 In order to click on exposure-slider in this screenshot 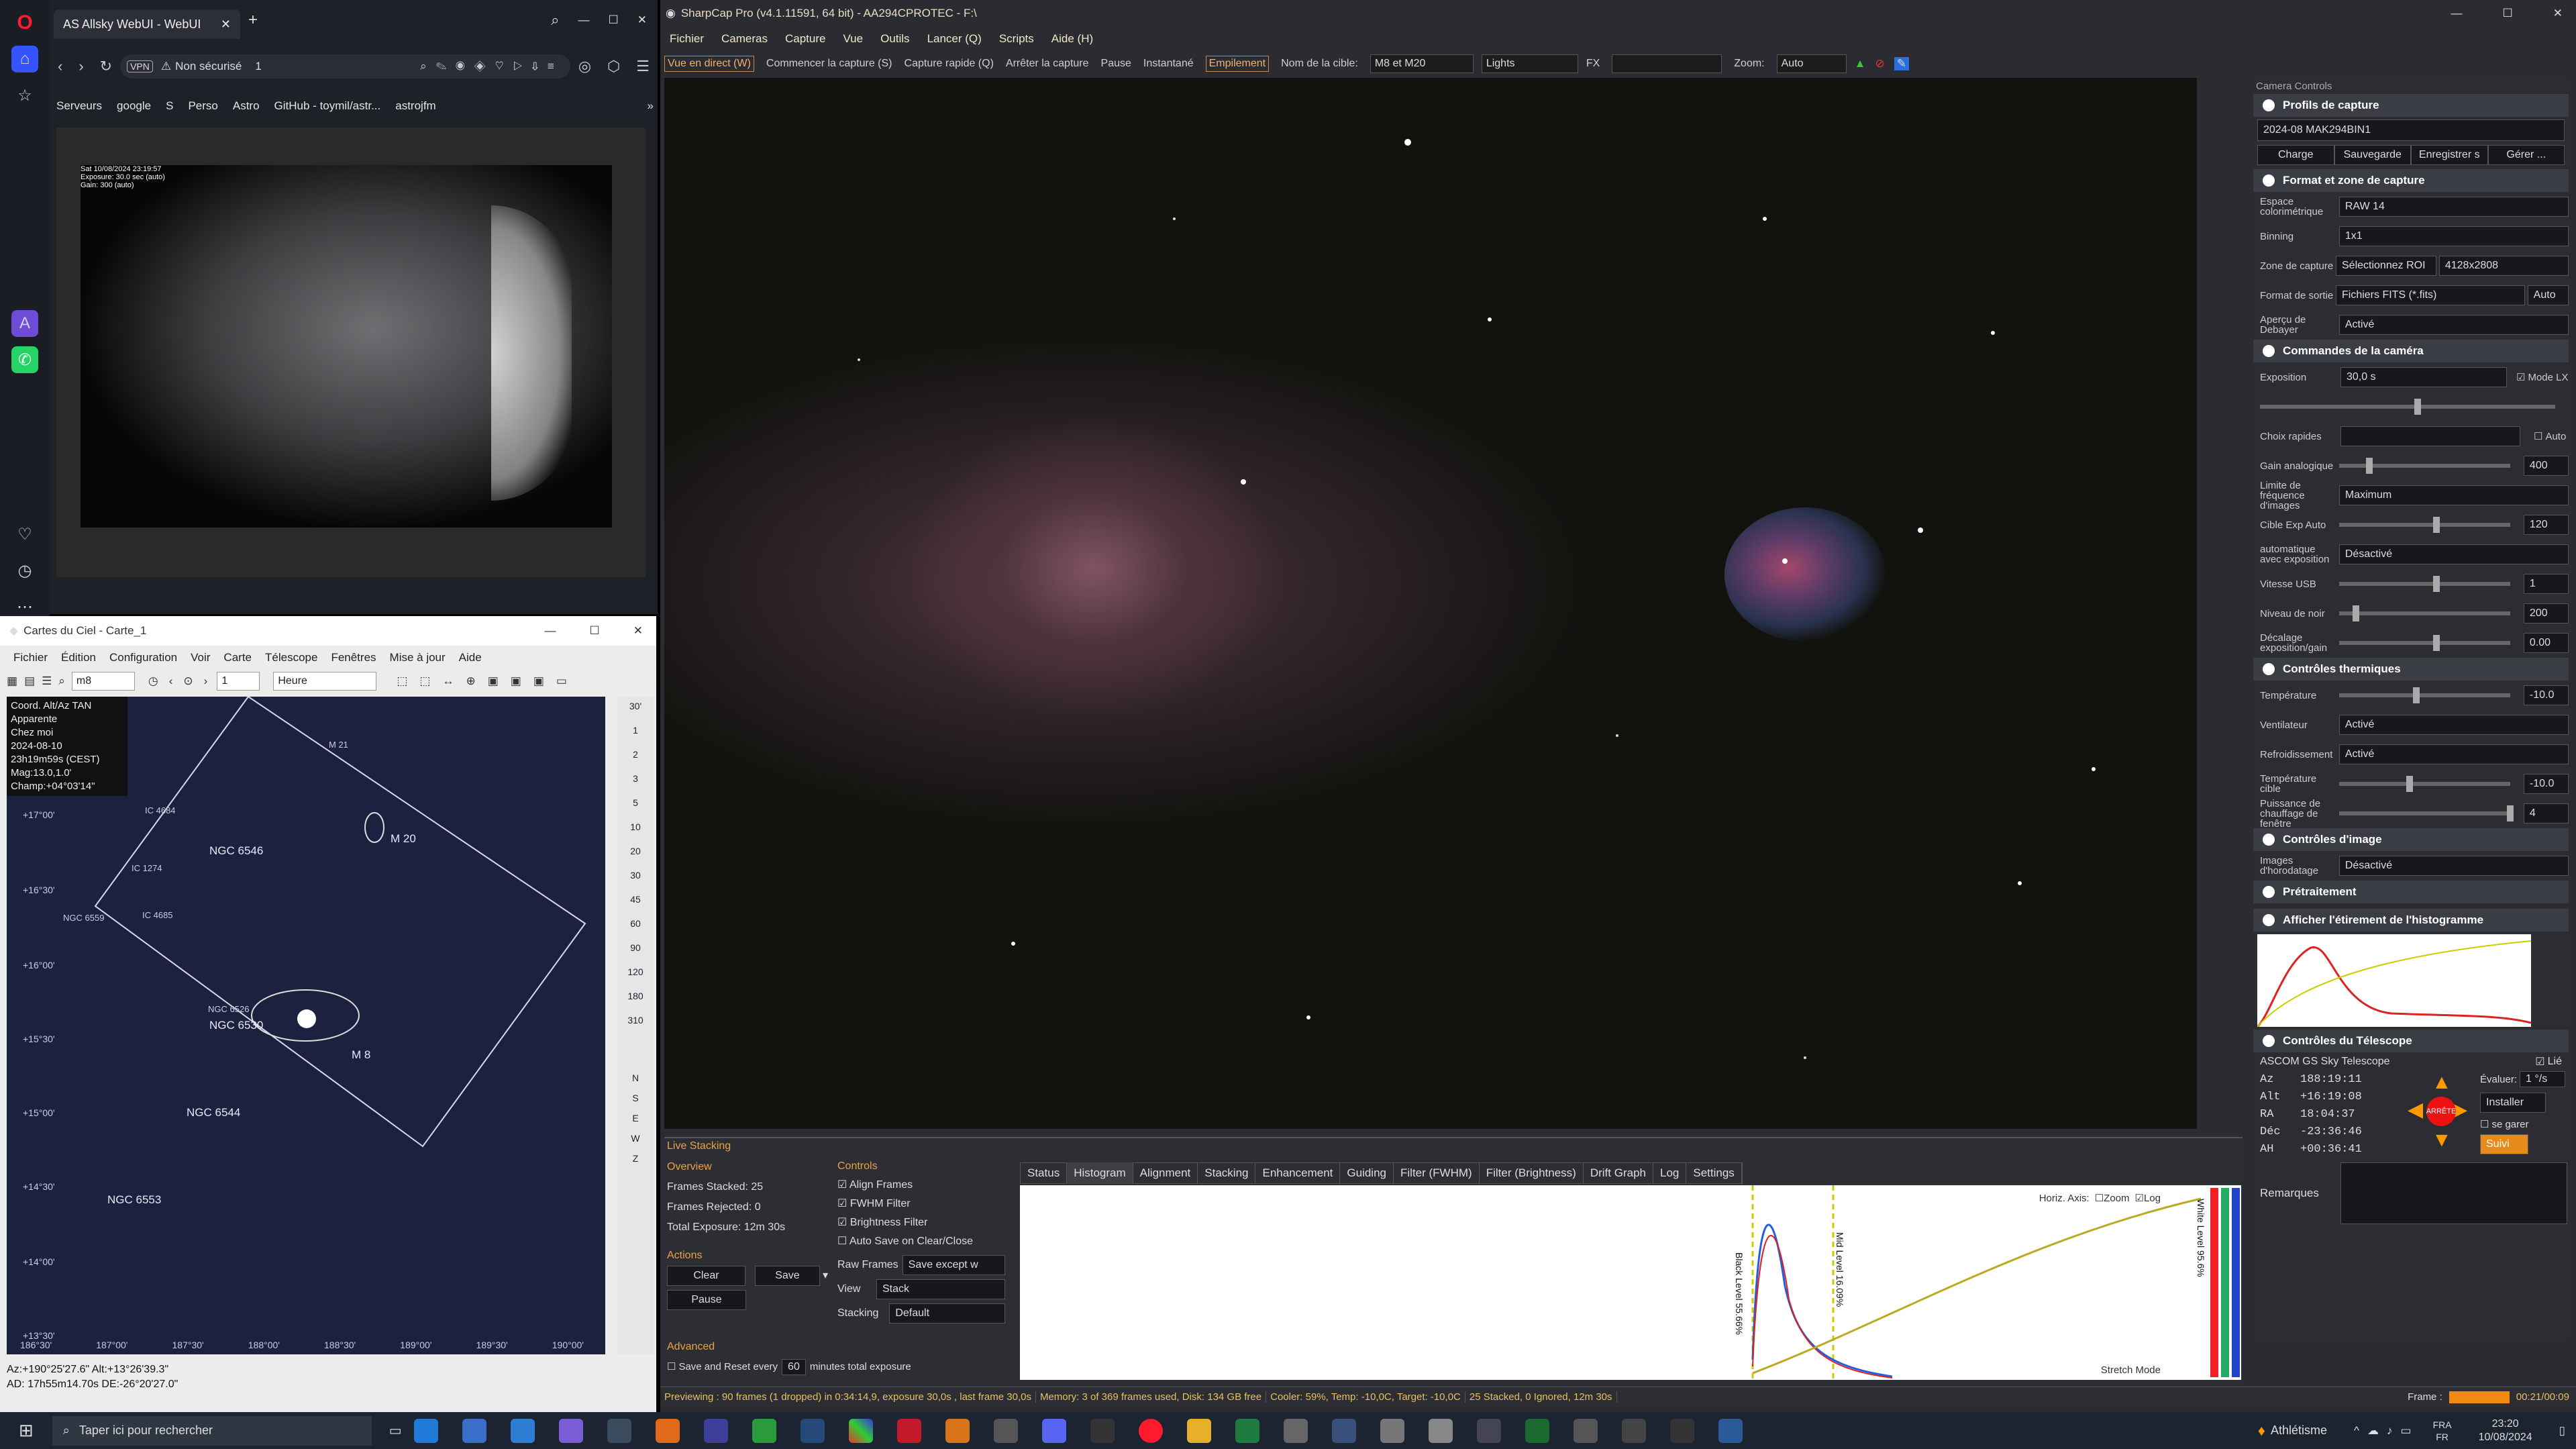, I will do `click(2407, 407)`.